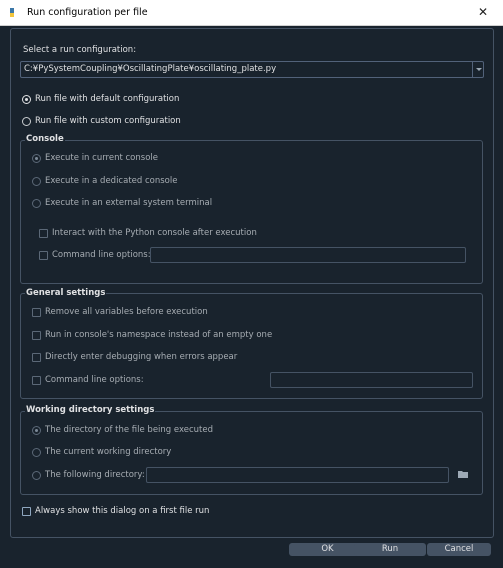 The height and width of the screenshot is (568, 503). I want to click on default-config-radio, so click(26, 99).